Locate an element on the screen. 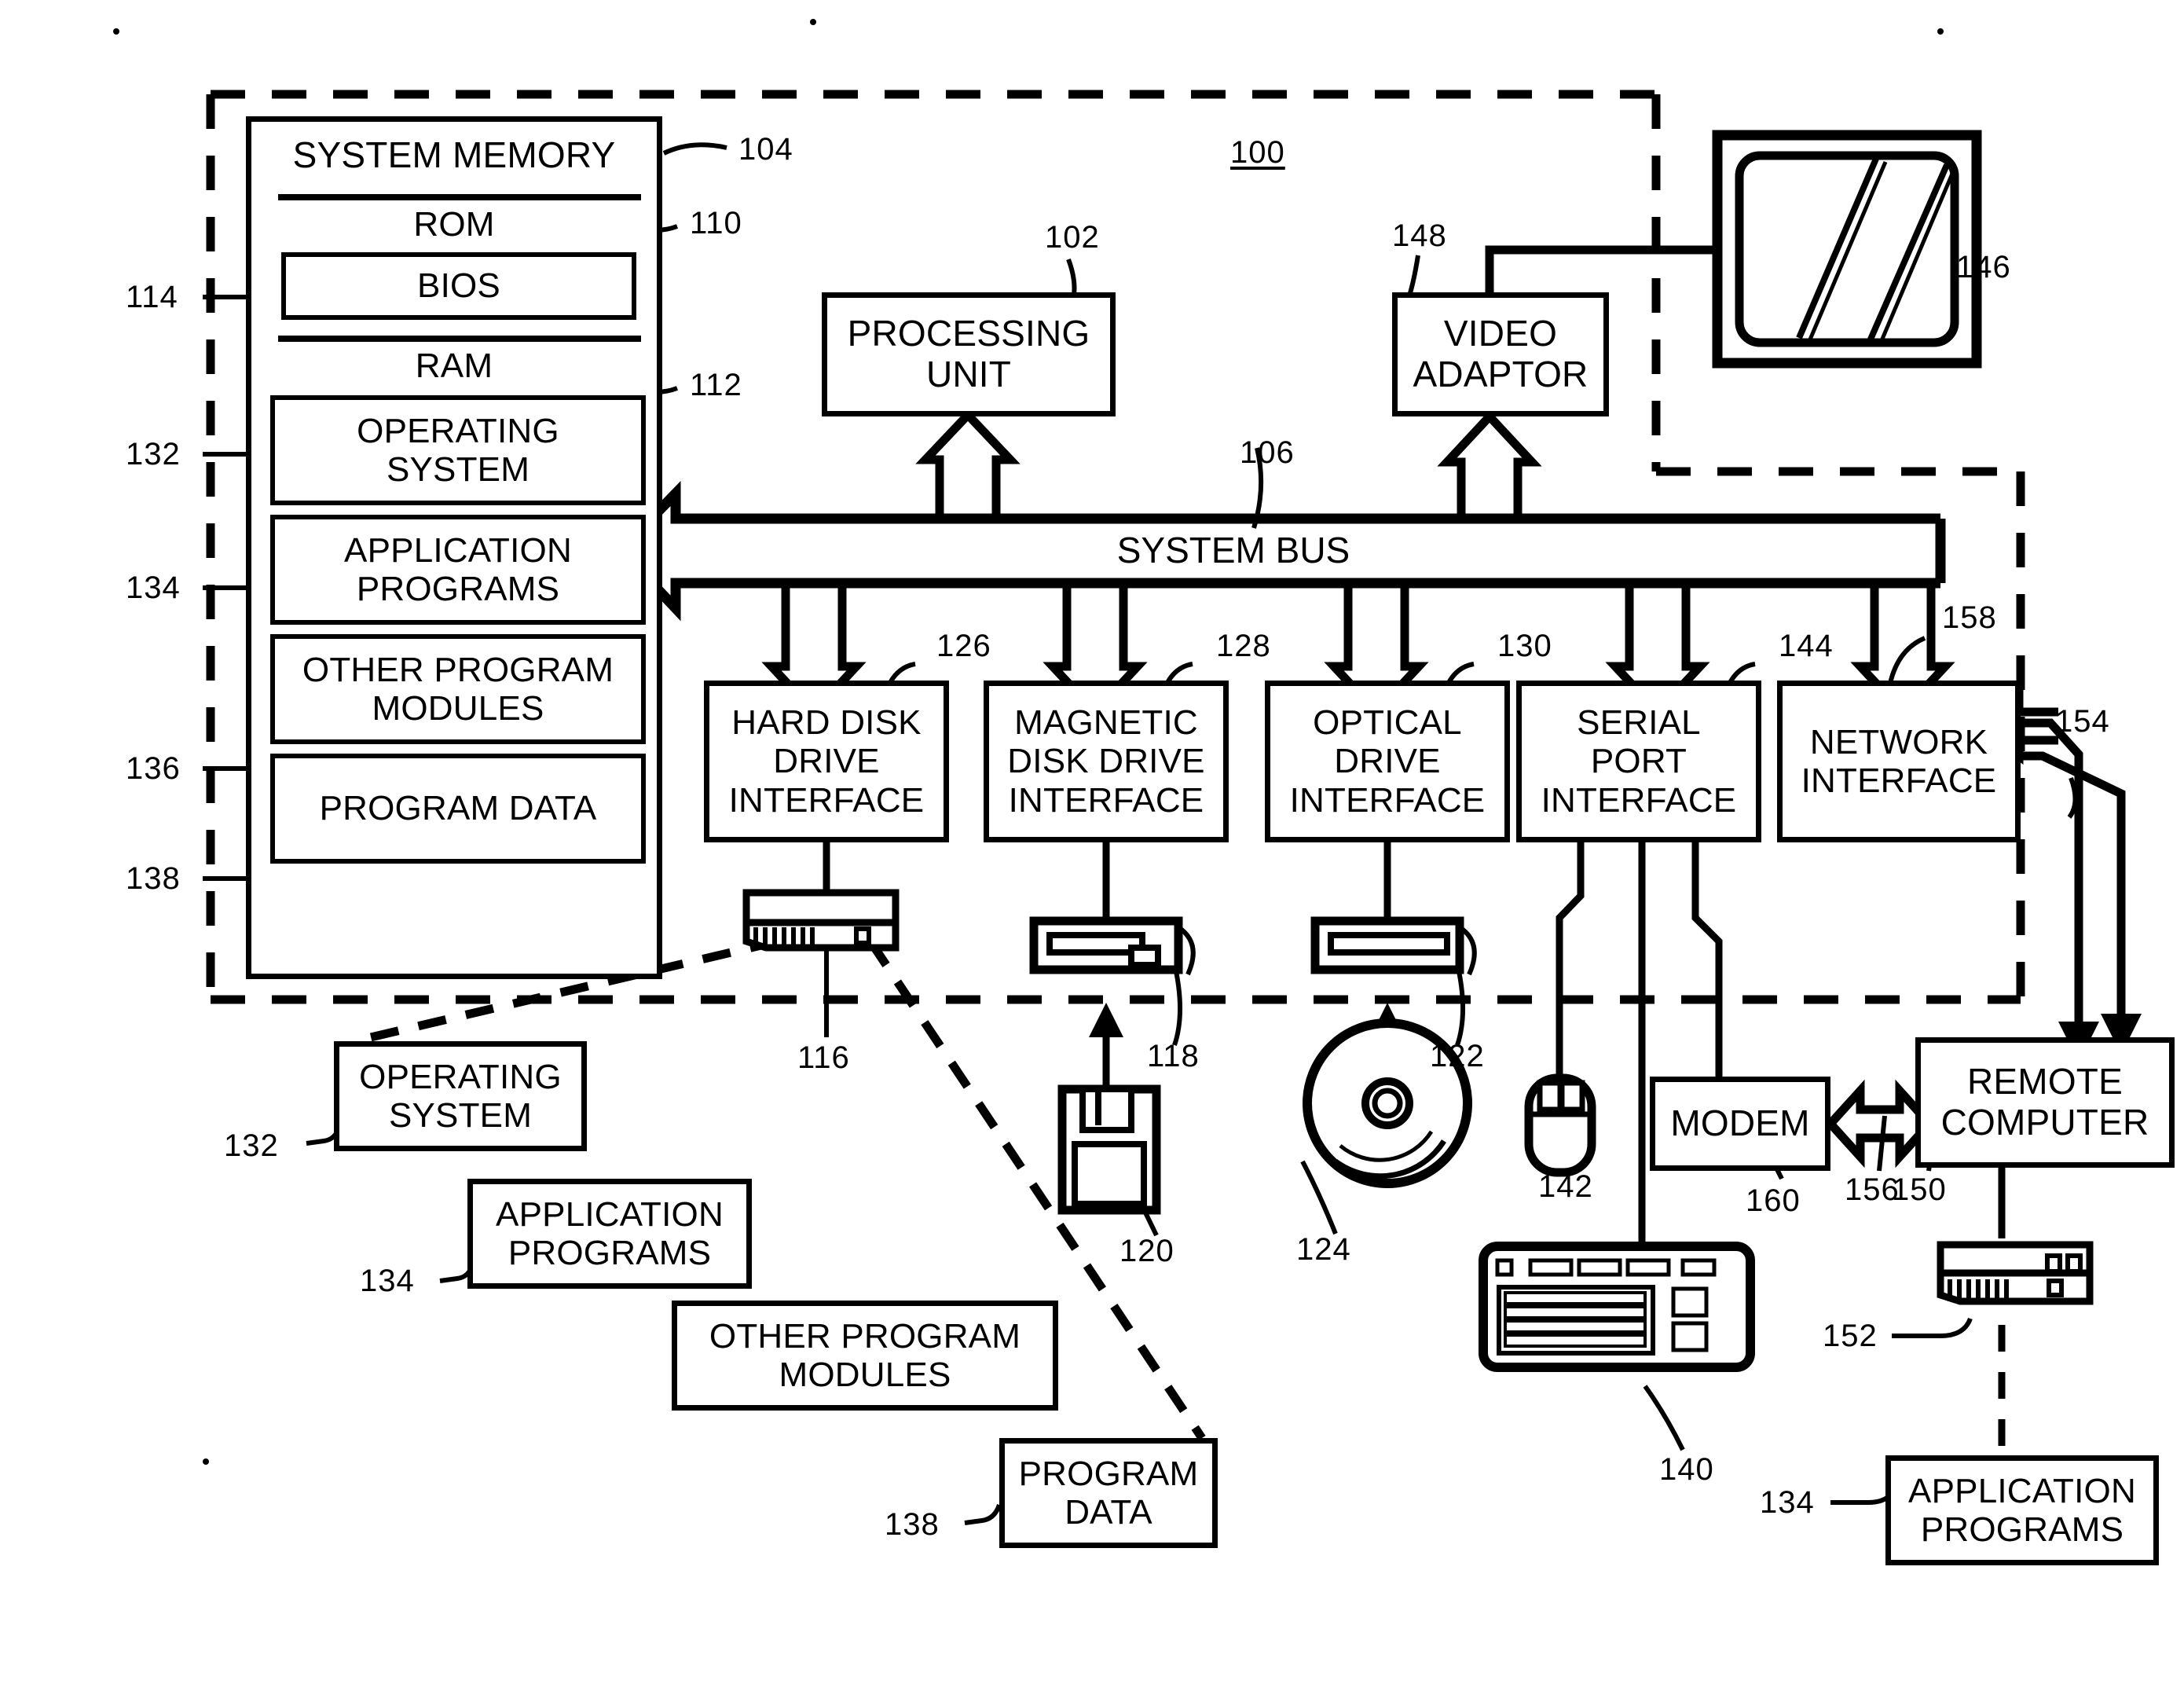 Image resolution: width=2184 pixels, height=1684 pixels. reference-134-memory: 134 is located at coordinates (153, 588).